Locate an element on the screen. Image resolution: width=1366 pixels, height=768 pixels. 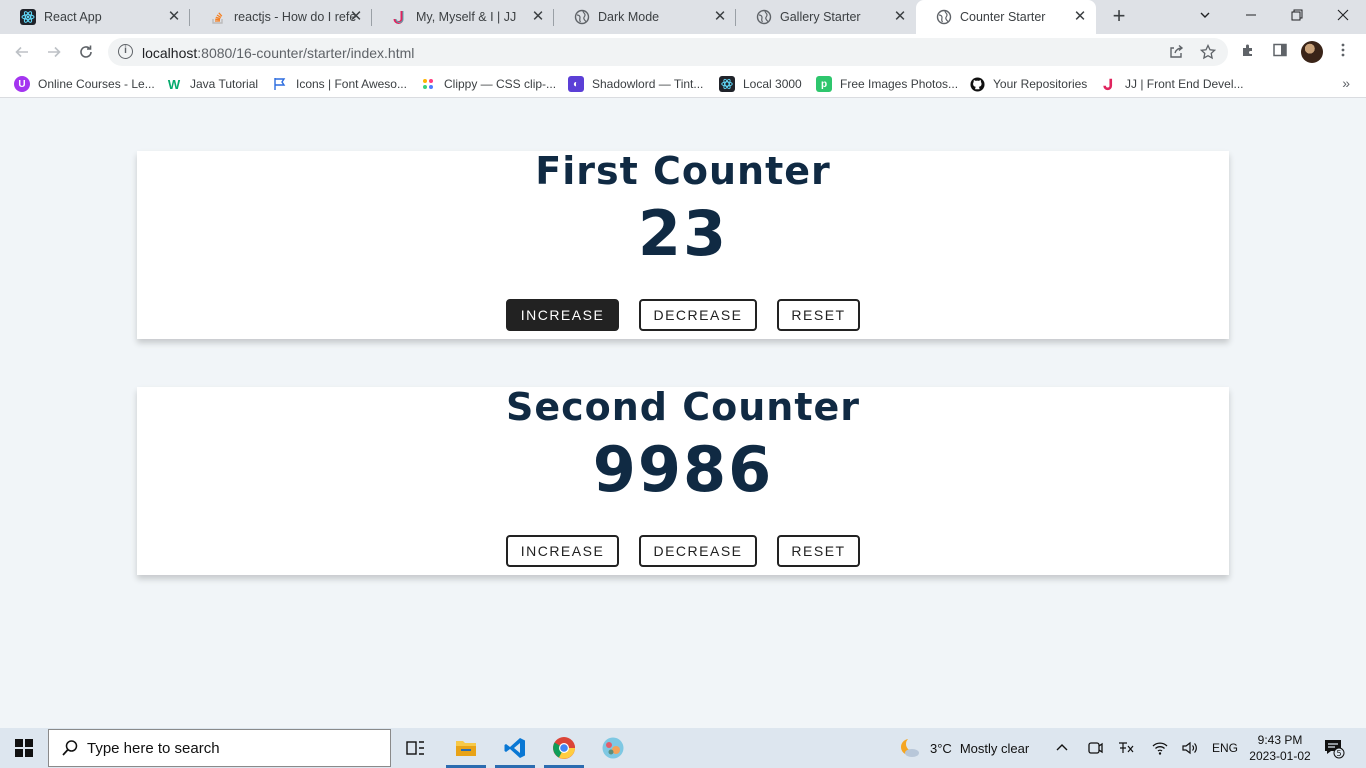
clippy-icon is located at coordinates (428, 84).